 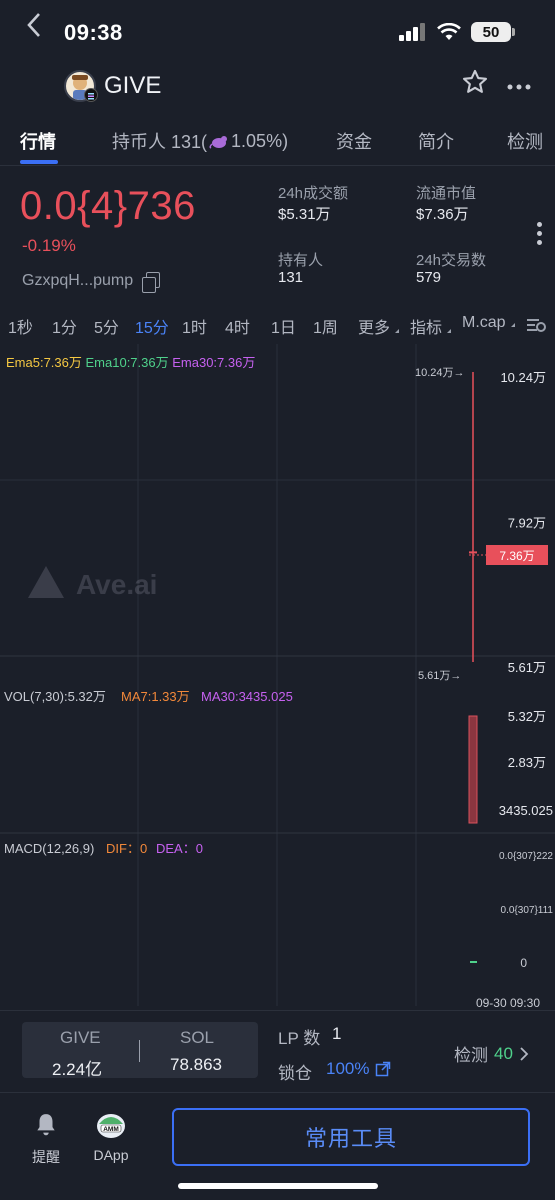 I want to click on interval-1s: 1秒, so click(x=20, y=326).